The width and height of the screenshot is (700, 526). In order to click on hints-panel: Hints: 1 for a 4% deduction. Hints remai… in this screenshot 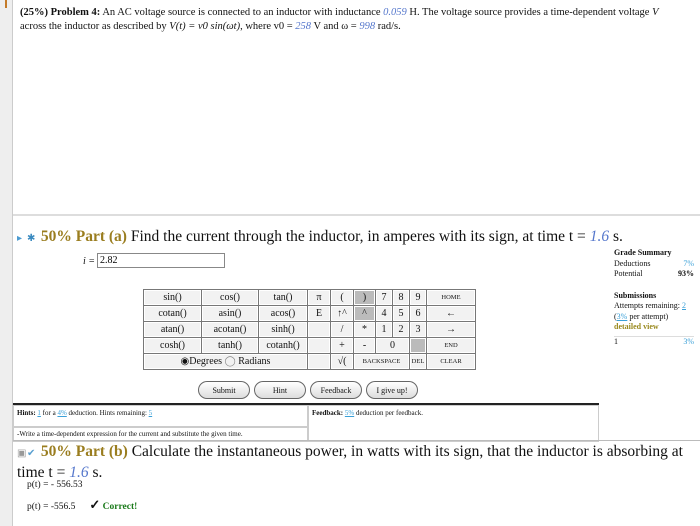, I will do `click(306, 422)`.